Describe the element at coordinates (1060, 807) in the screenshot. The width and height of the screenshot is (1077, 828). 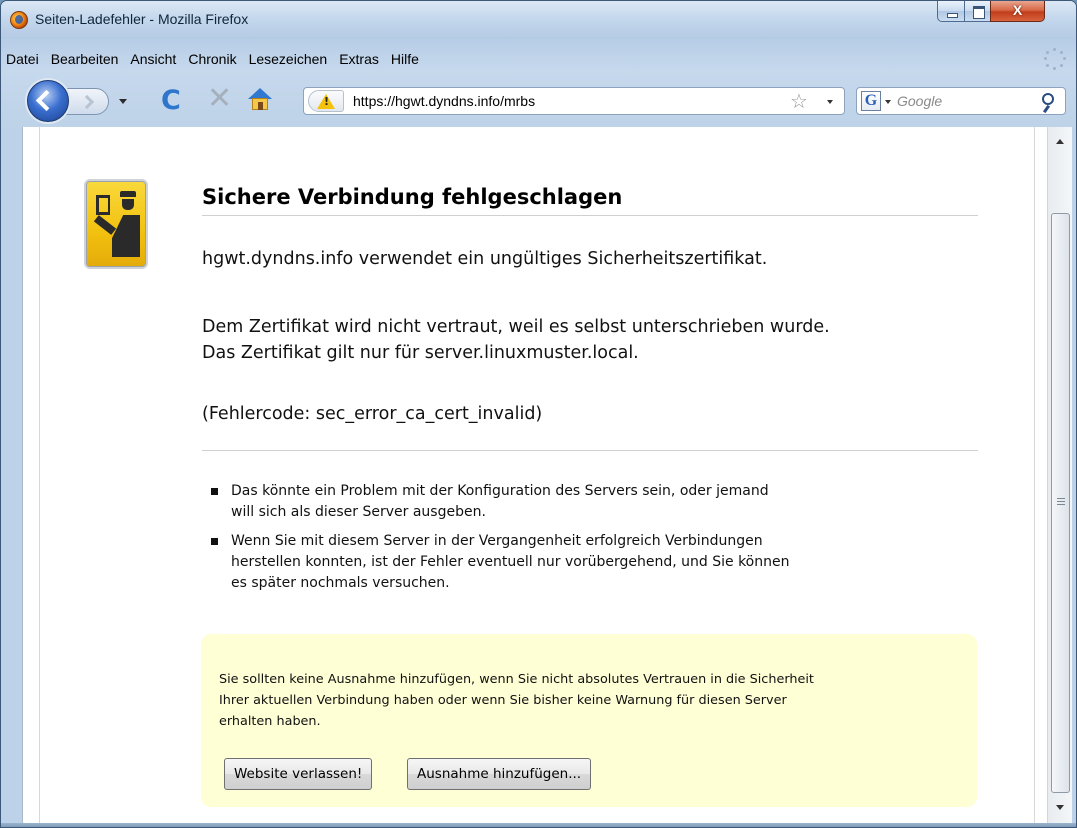
I see `scroll-down-icon` at that location.